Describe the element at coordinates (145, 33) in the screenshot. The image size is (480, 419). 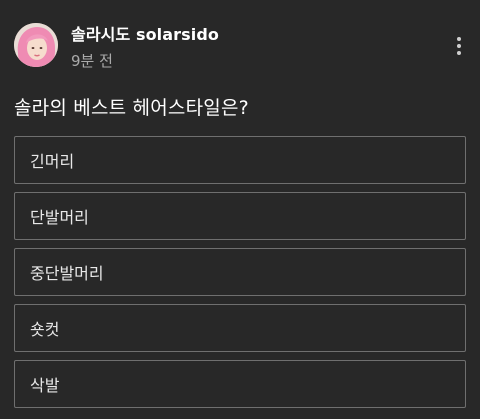
I see `channel-name: 솔라시도 solarsido` at that location.